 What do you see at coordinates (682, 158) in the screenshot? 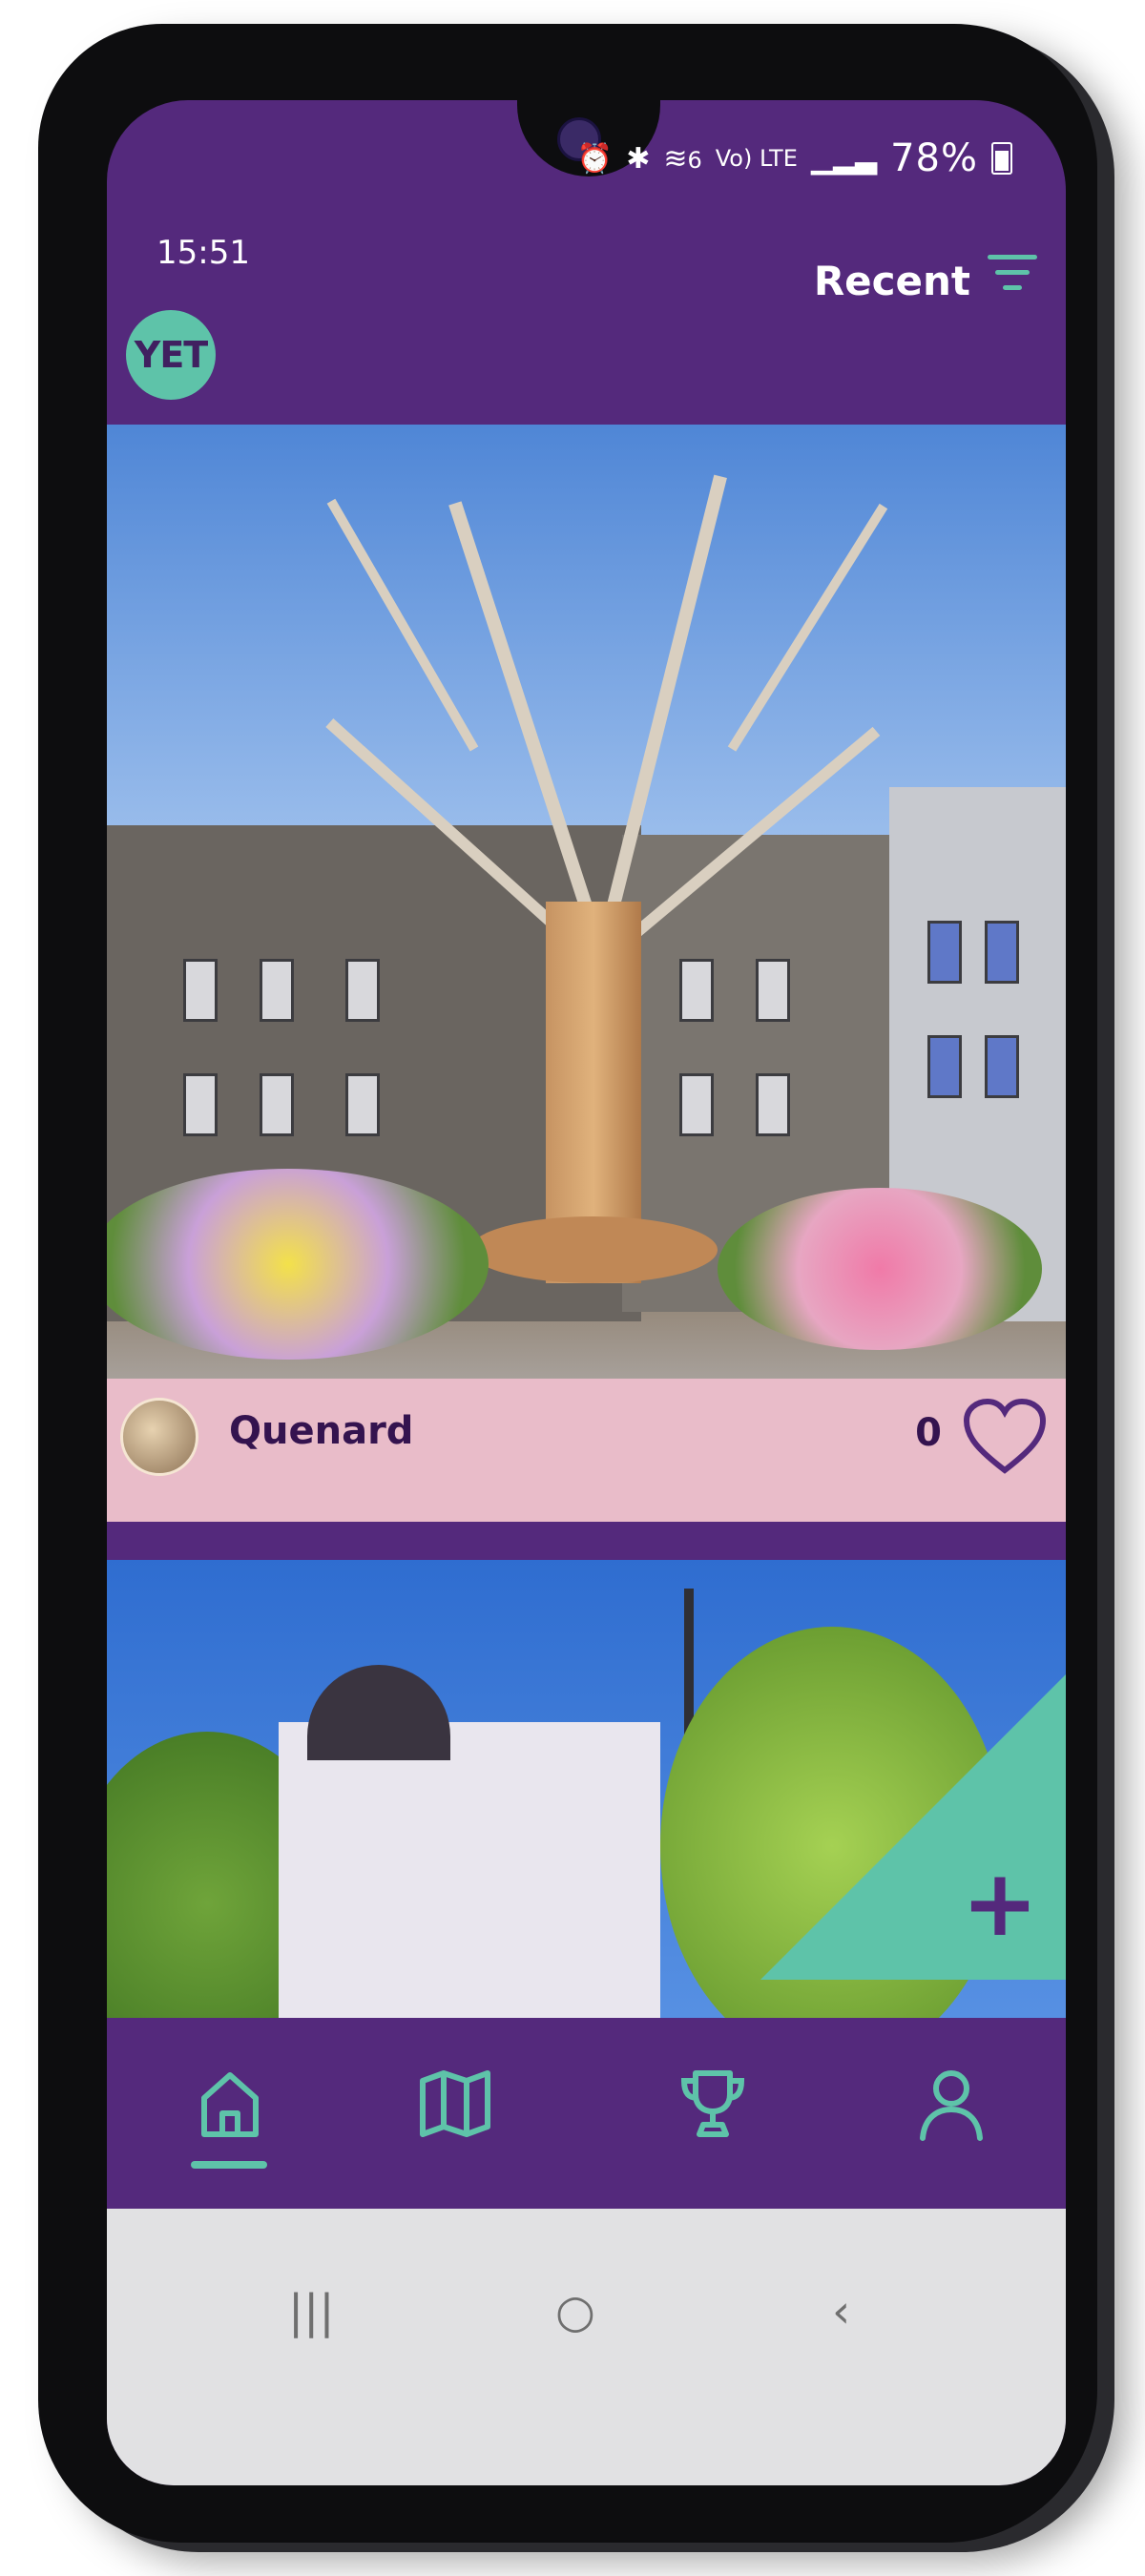
I see `wifi-icon: ≋6` at bounding box center [682, 158].